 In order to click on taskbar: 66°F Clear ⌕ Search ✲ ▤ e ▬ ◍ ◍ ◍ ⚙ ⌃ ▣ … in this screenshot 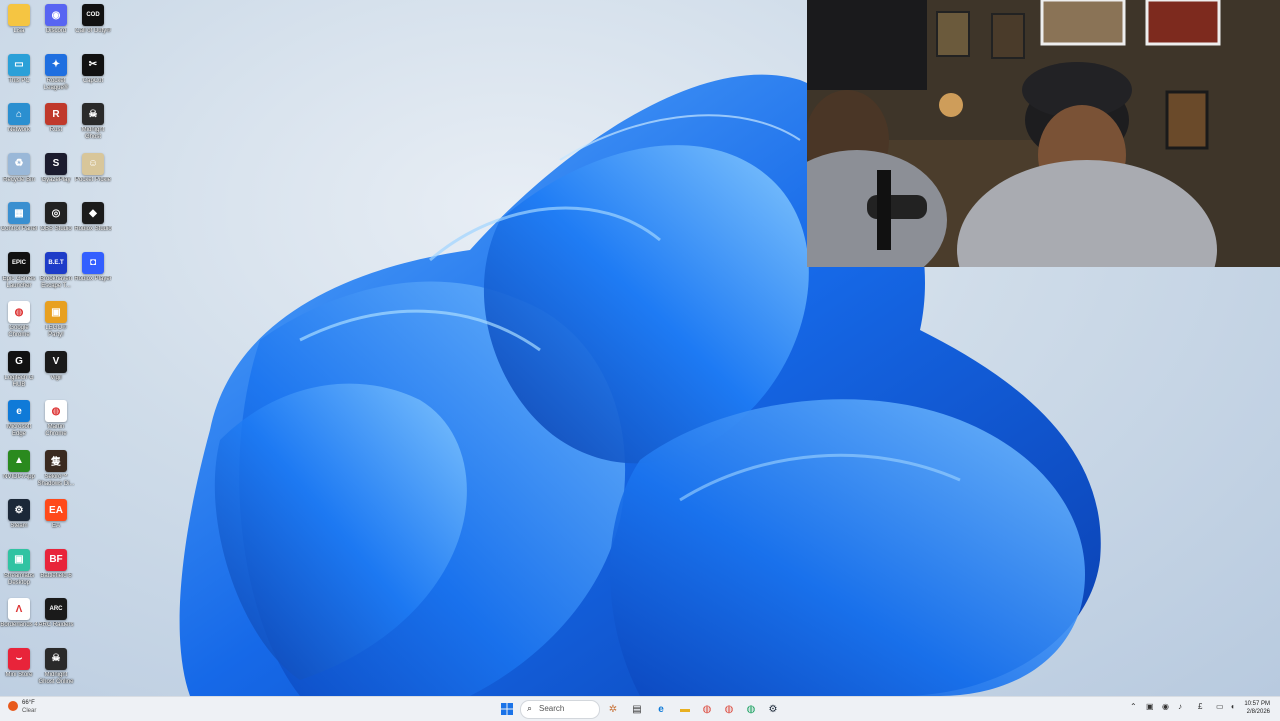, I will do `click(640, 708)`.